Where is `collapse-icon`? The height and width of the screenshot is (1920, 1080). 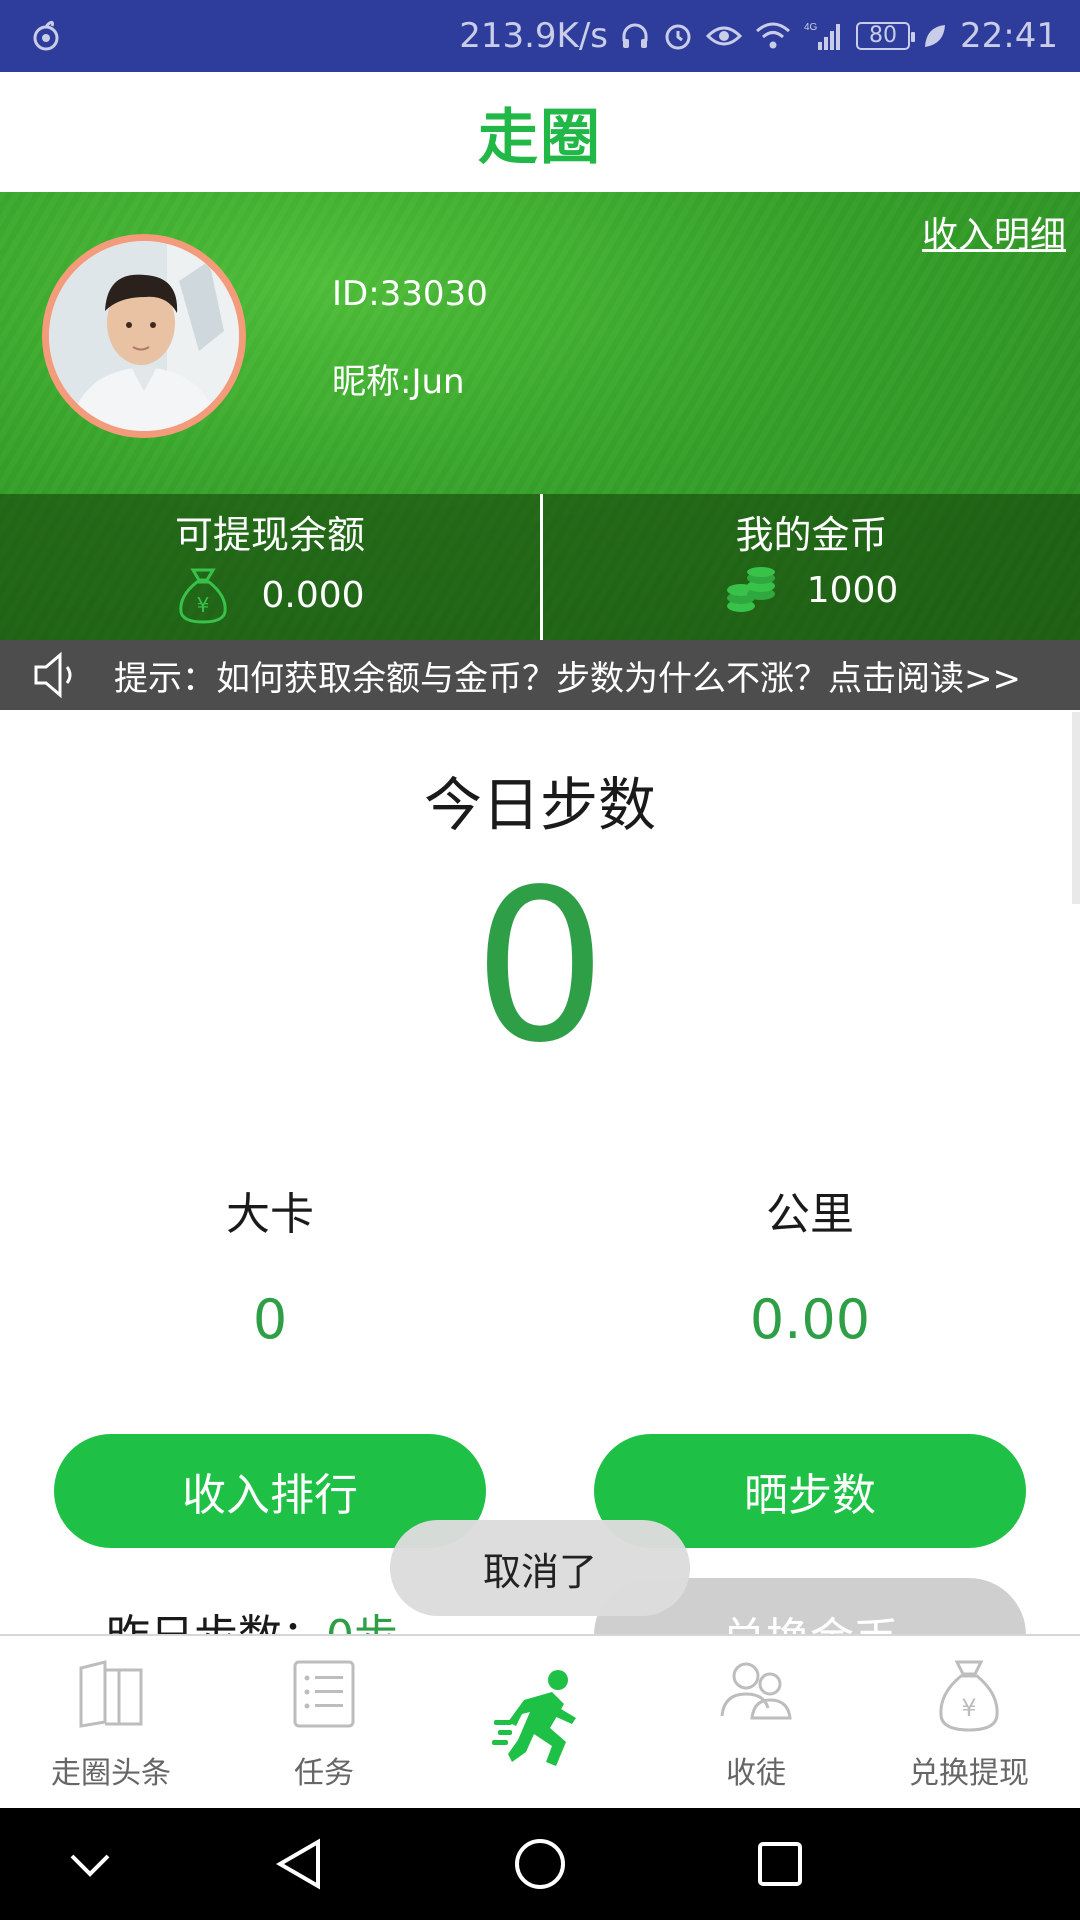
collapse-icon is located at coordinates (90, 1864).